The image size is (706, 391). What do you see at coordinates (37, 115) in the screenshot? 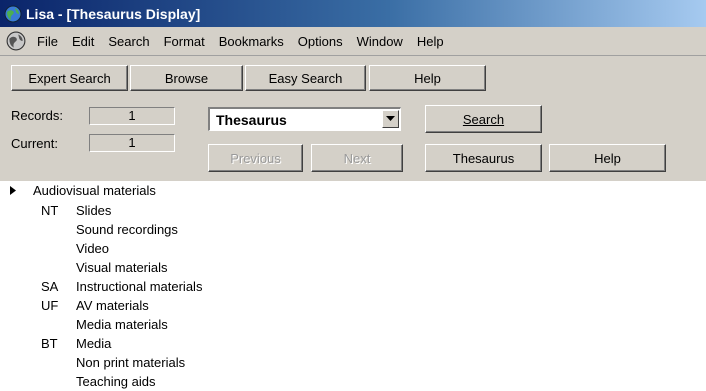
I see `records-label: Records:` at bounding box center [37, 115].